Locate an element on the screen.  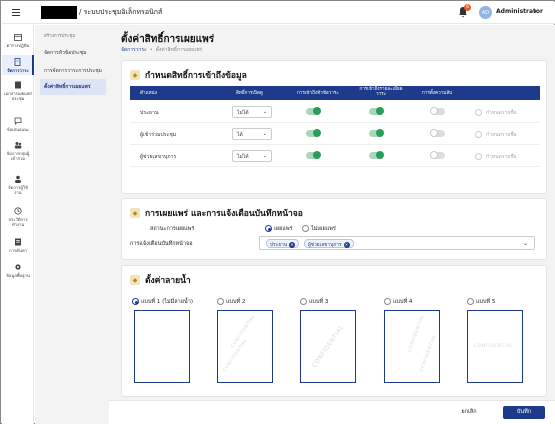
chat-icon is located at coordinates (18, 121).